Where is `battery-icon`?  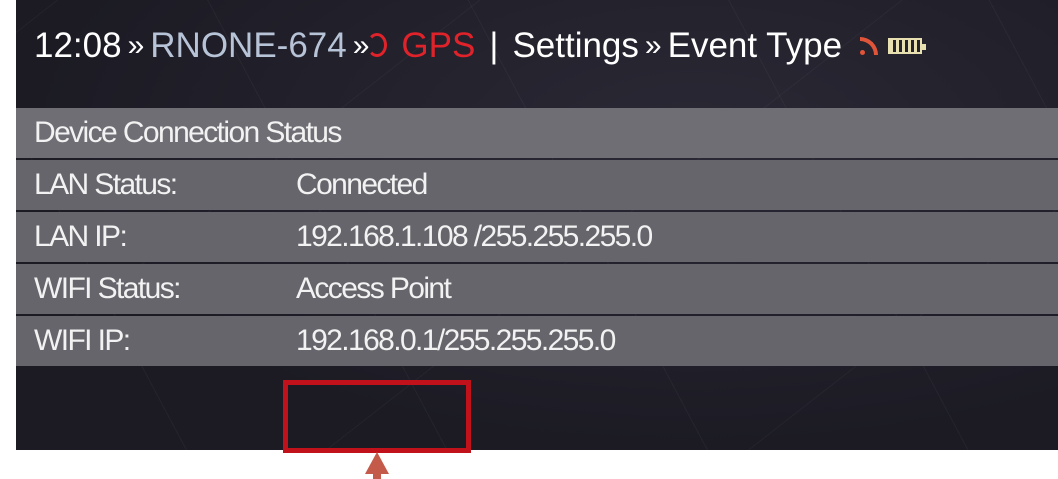
battery-icon is located at coordinates (907, 46).